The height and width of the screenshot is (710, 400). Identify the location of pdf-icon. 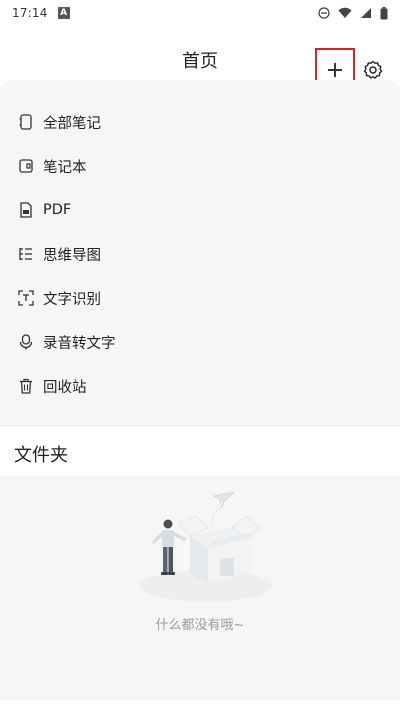
(26, 210).